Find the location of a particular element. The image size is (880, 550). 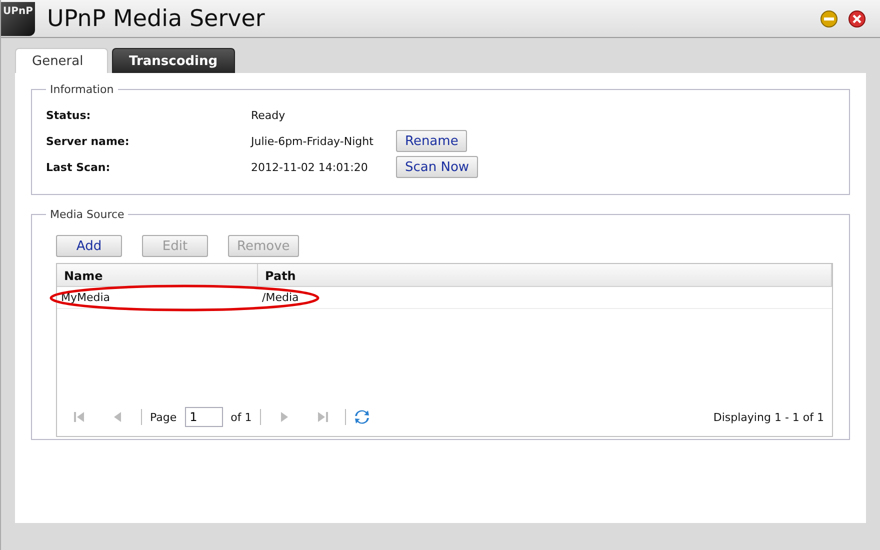

column-header: Path is located at coordinates (545, 275).